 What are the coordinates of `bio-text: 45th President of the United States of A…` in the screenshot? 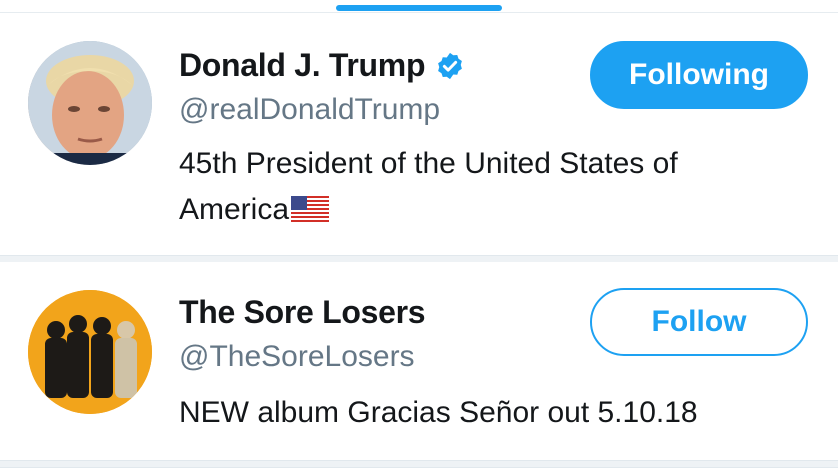 It's located at (428, 186).